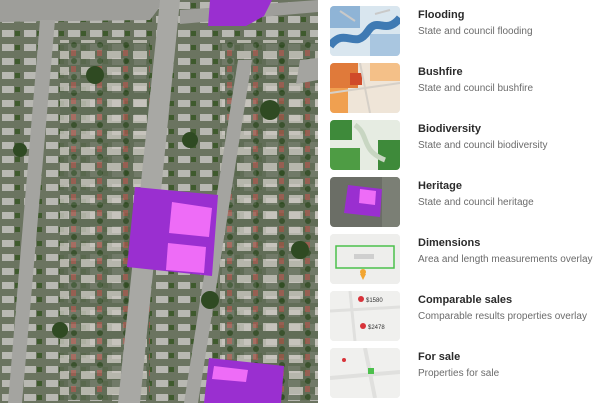 The height and width of the screenshot is (403, 600). What do you see at coordinates (465, 300) in the screenshot?
I see `layer-title: Comparable sales` at bounding box center [465, 300].